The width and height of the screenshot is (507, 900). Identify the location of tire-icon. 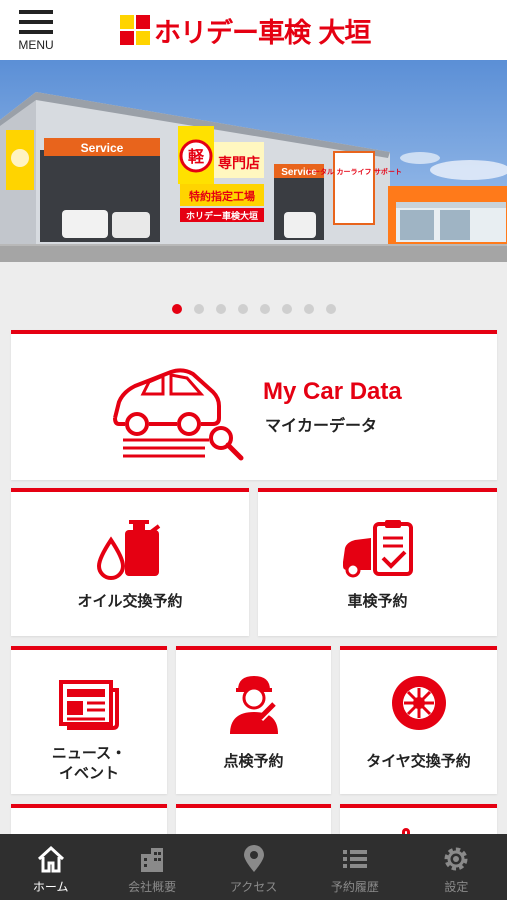
(419, 703).